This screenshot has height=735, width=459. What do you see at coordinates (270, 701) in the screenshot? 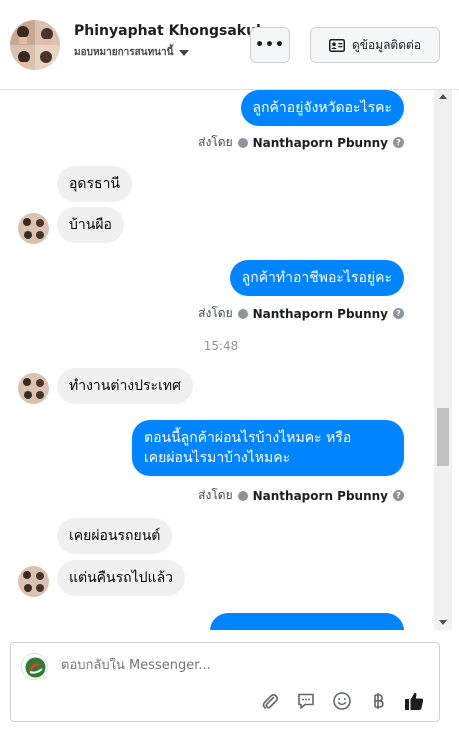
I see `paperclip-icon` at bounding box center [270, 701].